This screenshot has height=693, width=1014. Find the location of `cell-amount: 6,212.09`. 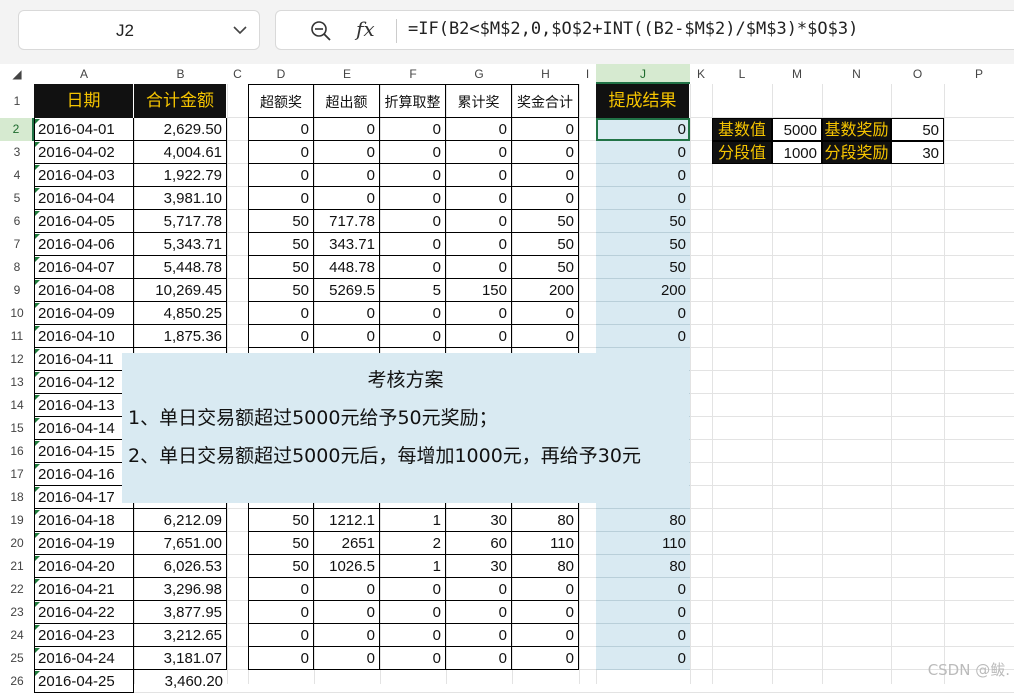

cell-amount: 6,212.09 is located at coordinates (180, 520).